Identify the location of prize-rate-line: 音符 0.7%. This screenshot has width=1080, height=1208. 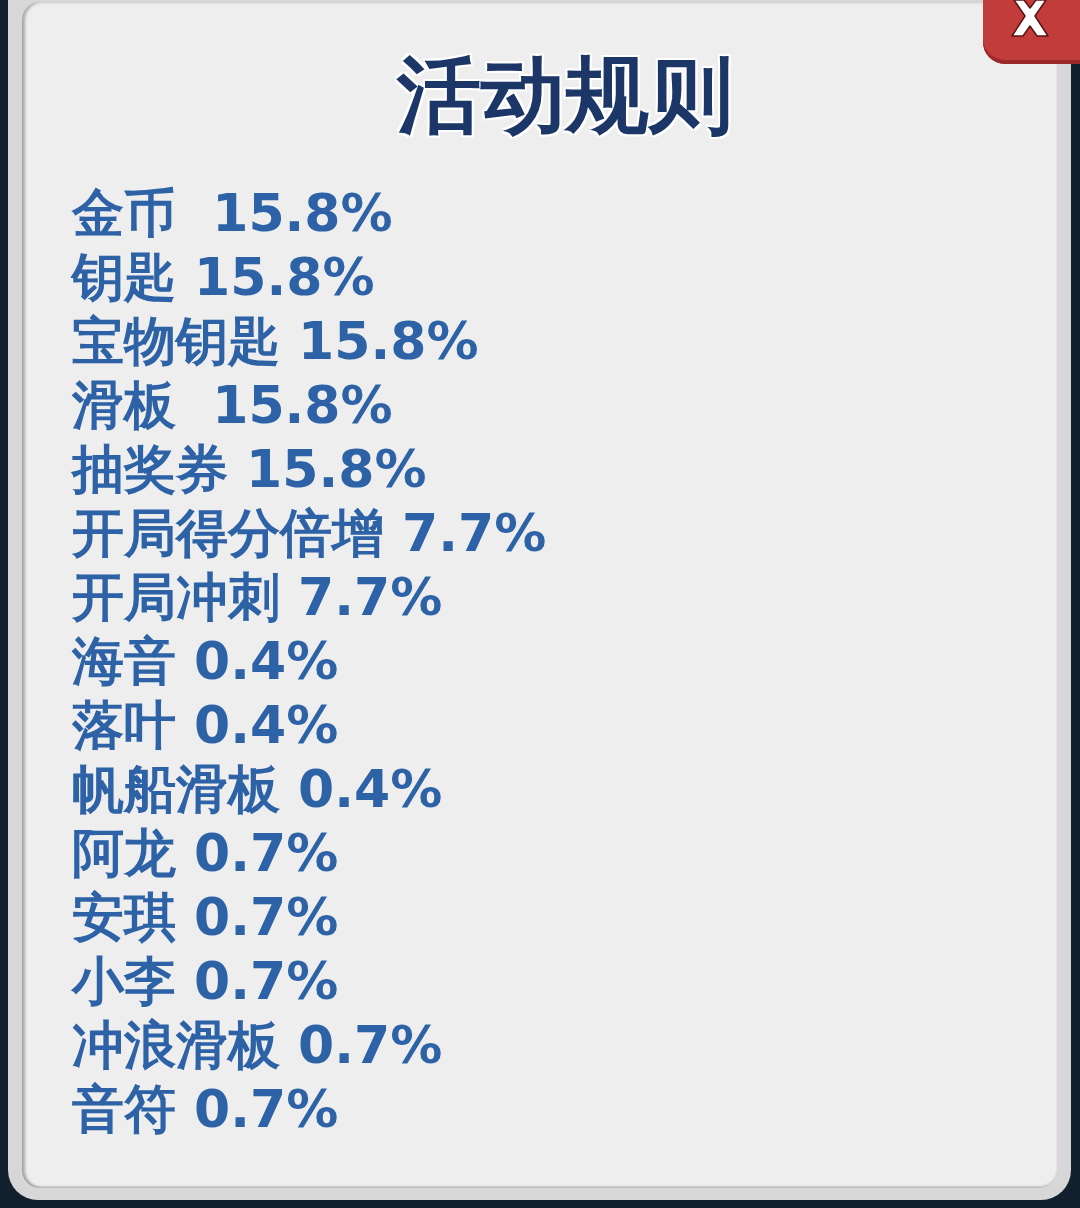
(205, 1109).